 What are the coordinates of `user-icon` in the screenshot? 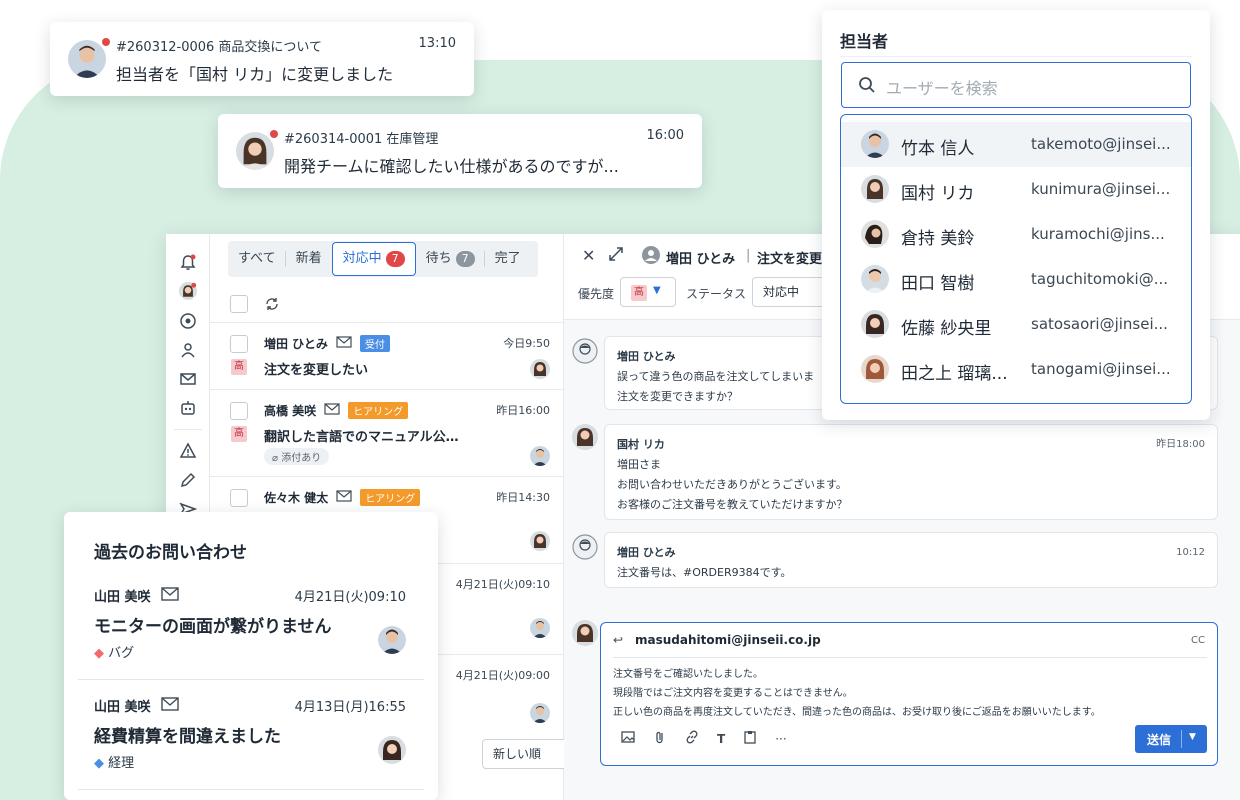 It's located at (188, 350).